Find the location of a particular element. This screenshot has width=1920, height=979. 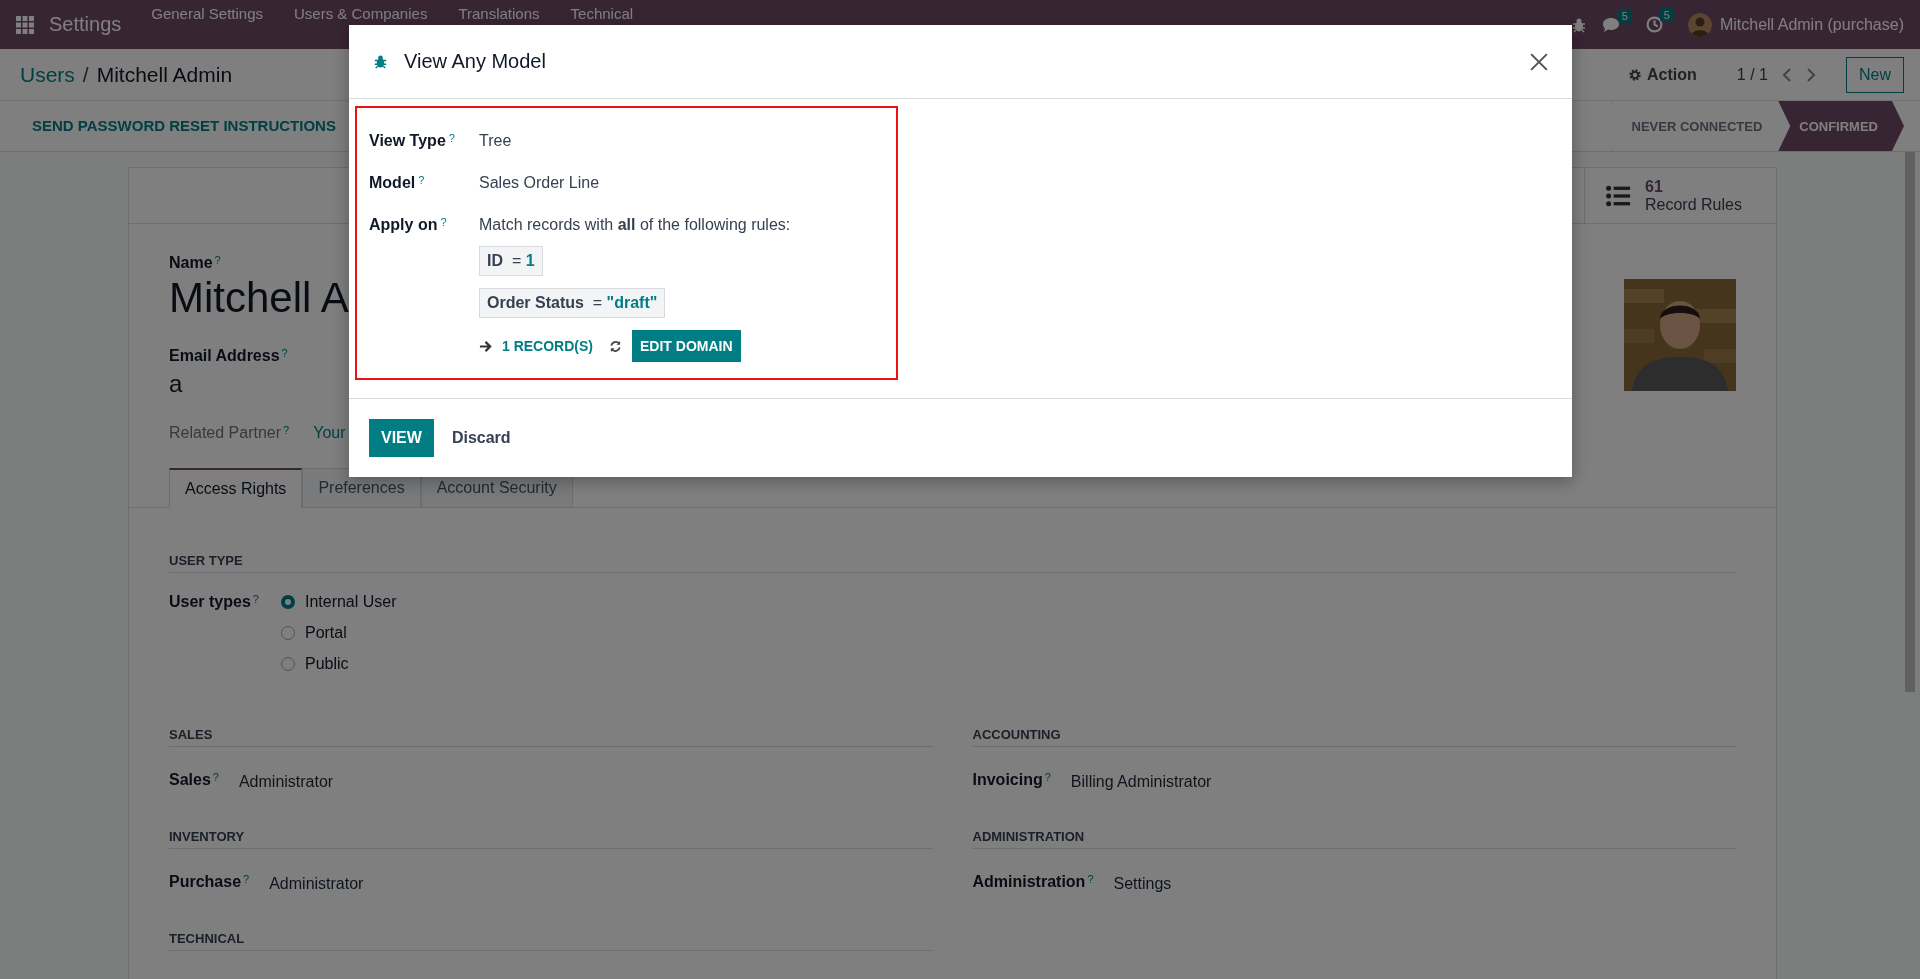

next-icon is located at coordinates (1811, 74).